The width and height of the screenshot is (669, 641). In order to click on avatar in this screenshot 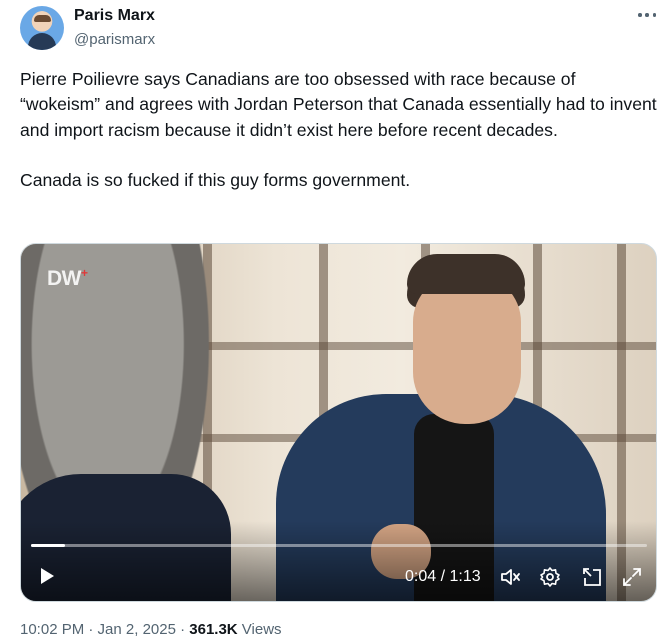, I will do `click(42, 28)`.